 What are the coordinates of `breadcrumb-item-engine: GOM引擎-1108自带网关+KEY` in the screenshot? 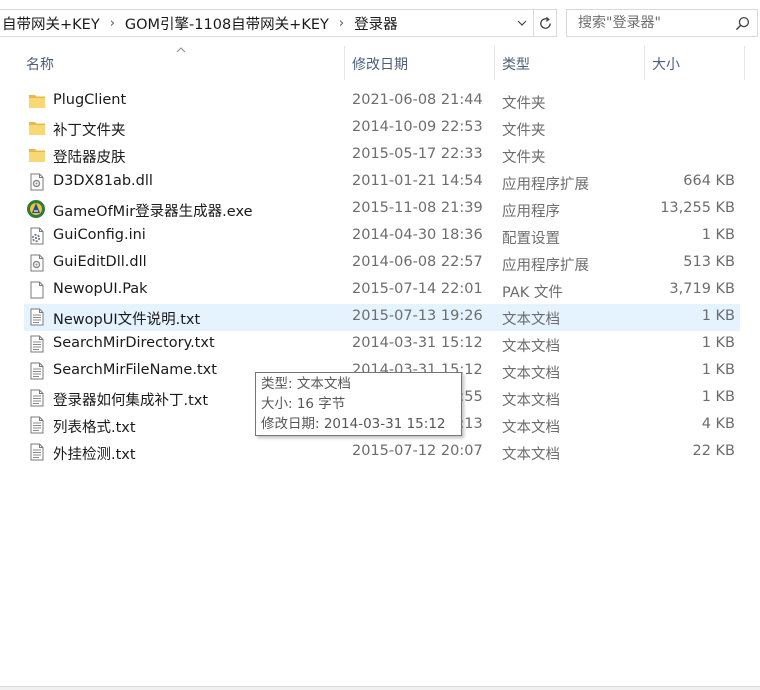 It's located at (227, 23).